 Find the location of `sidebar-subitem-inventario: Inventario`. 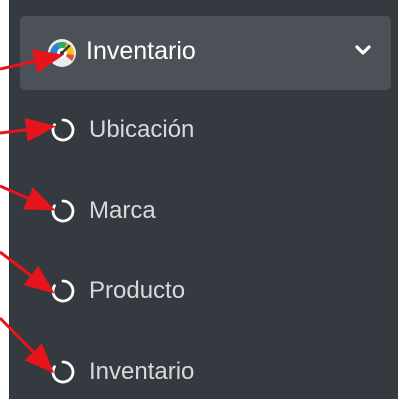

sidebar-subitem-inventario: Inventario is located at coordinates (205, 371).